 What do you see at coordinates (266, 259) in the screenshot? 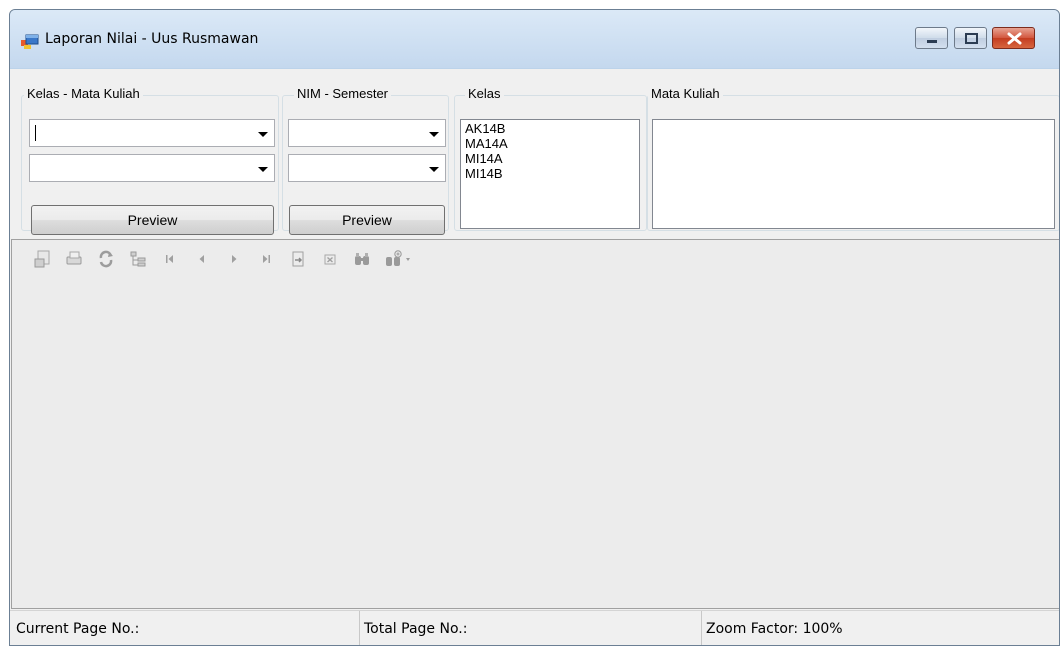
I see `last-page-icon` at bounding box center [266, 259].